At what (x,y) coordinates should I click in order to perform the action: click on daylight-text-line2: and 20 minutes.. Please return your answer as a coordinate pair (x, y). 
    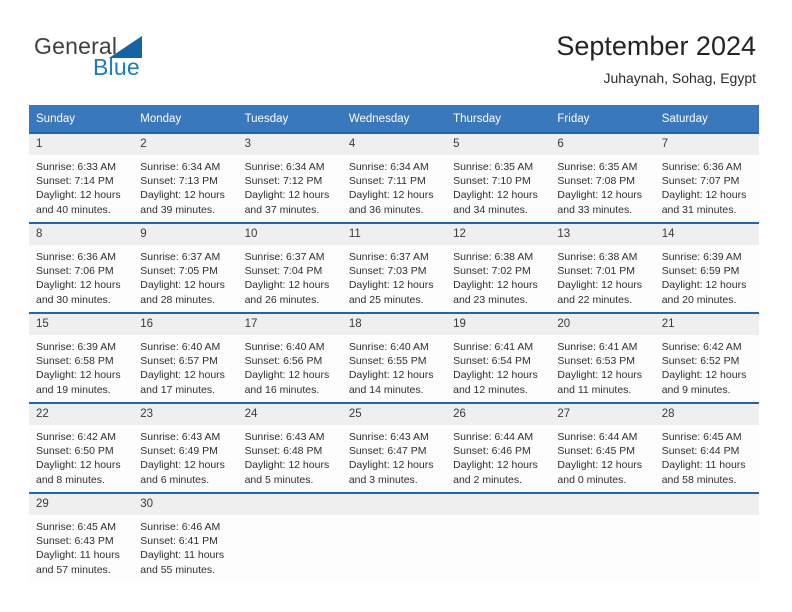
    Looking at the image, I should click on (699, 299).